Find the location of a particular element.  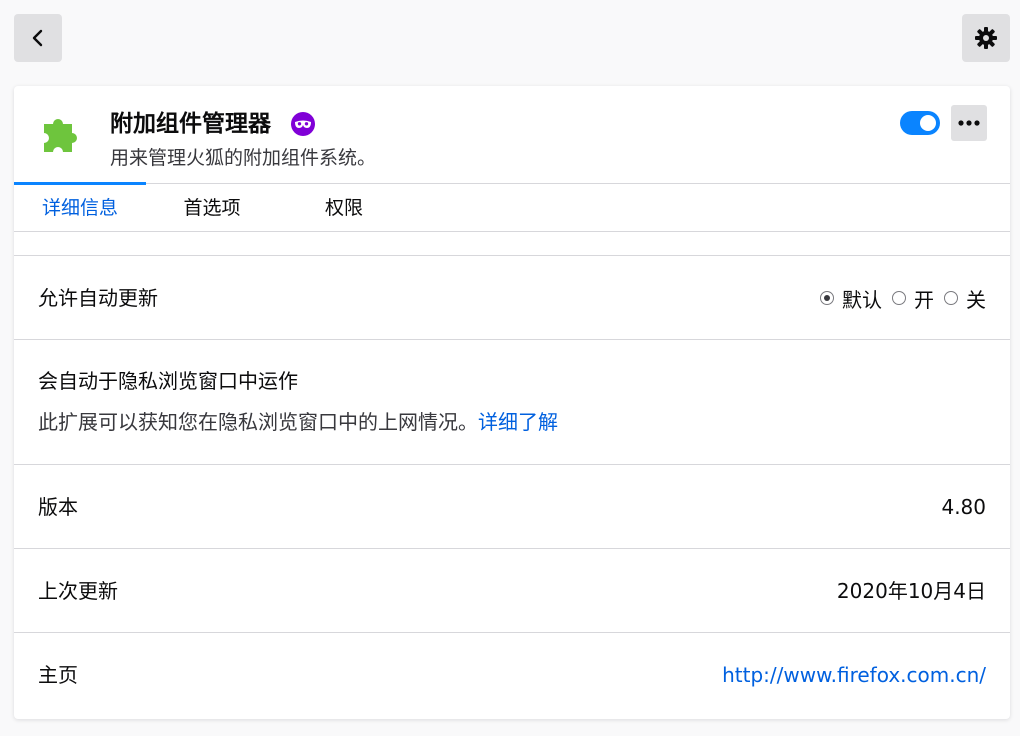

toggle-knob is located at coordinates (928, 123).